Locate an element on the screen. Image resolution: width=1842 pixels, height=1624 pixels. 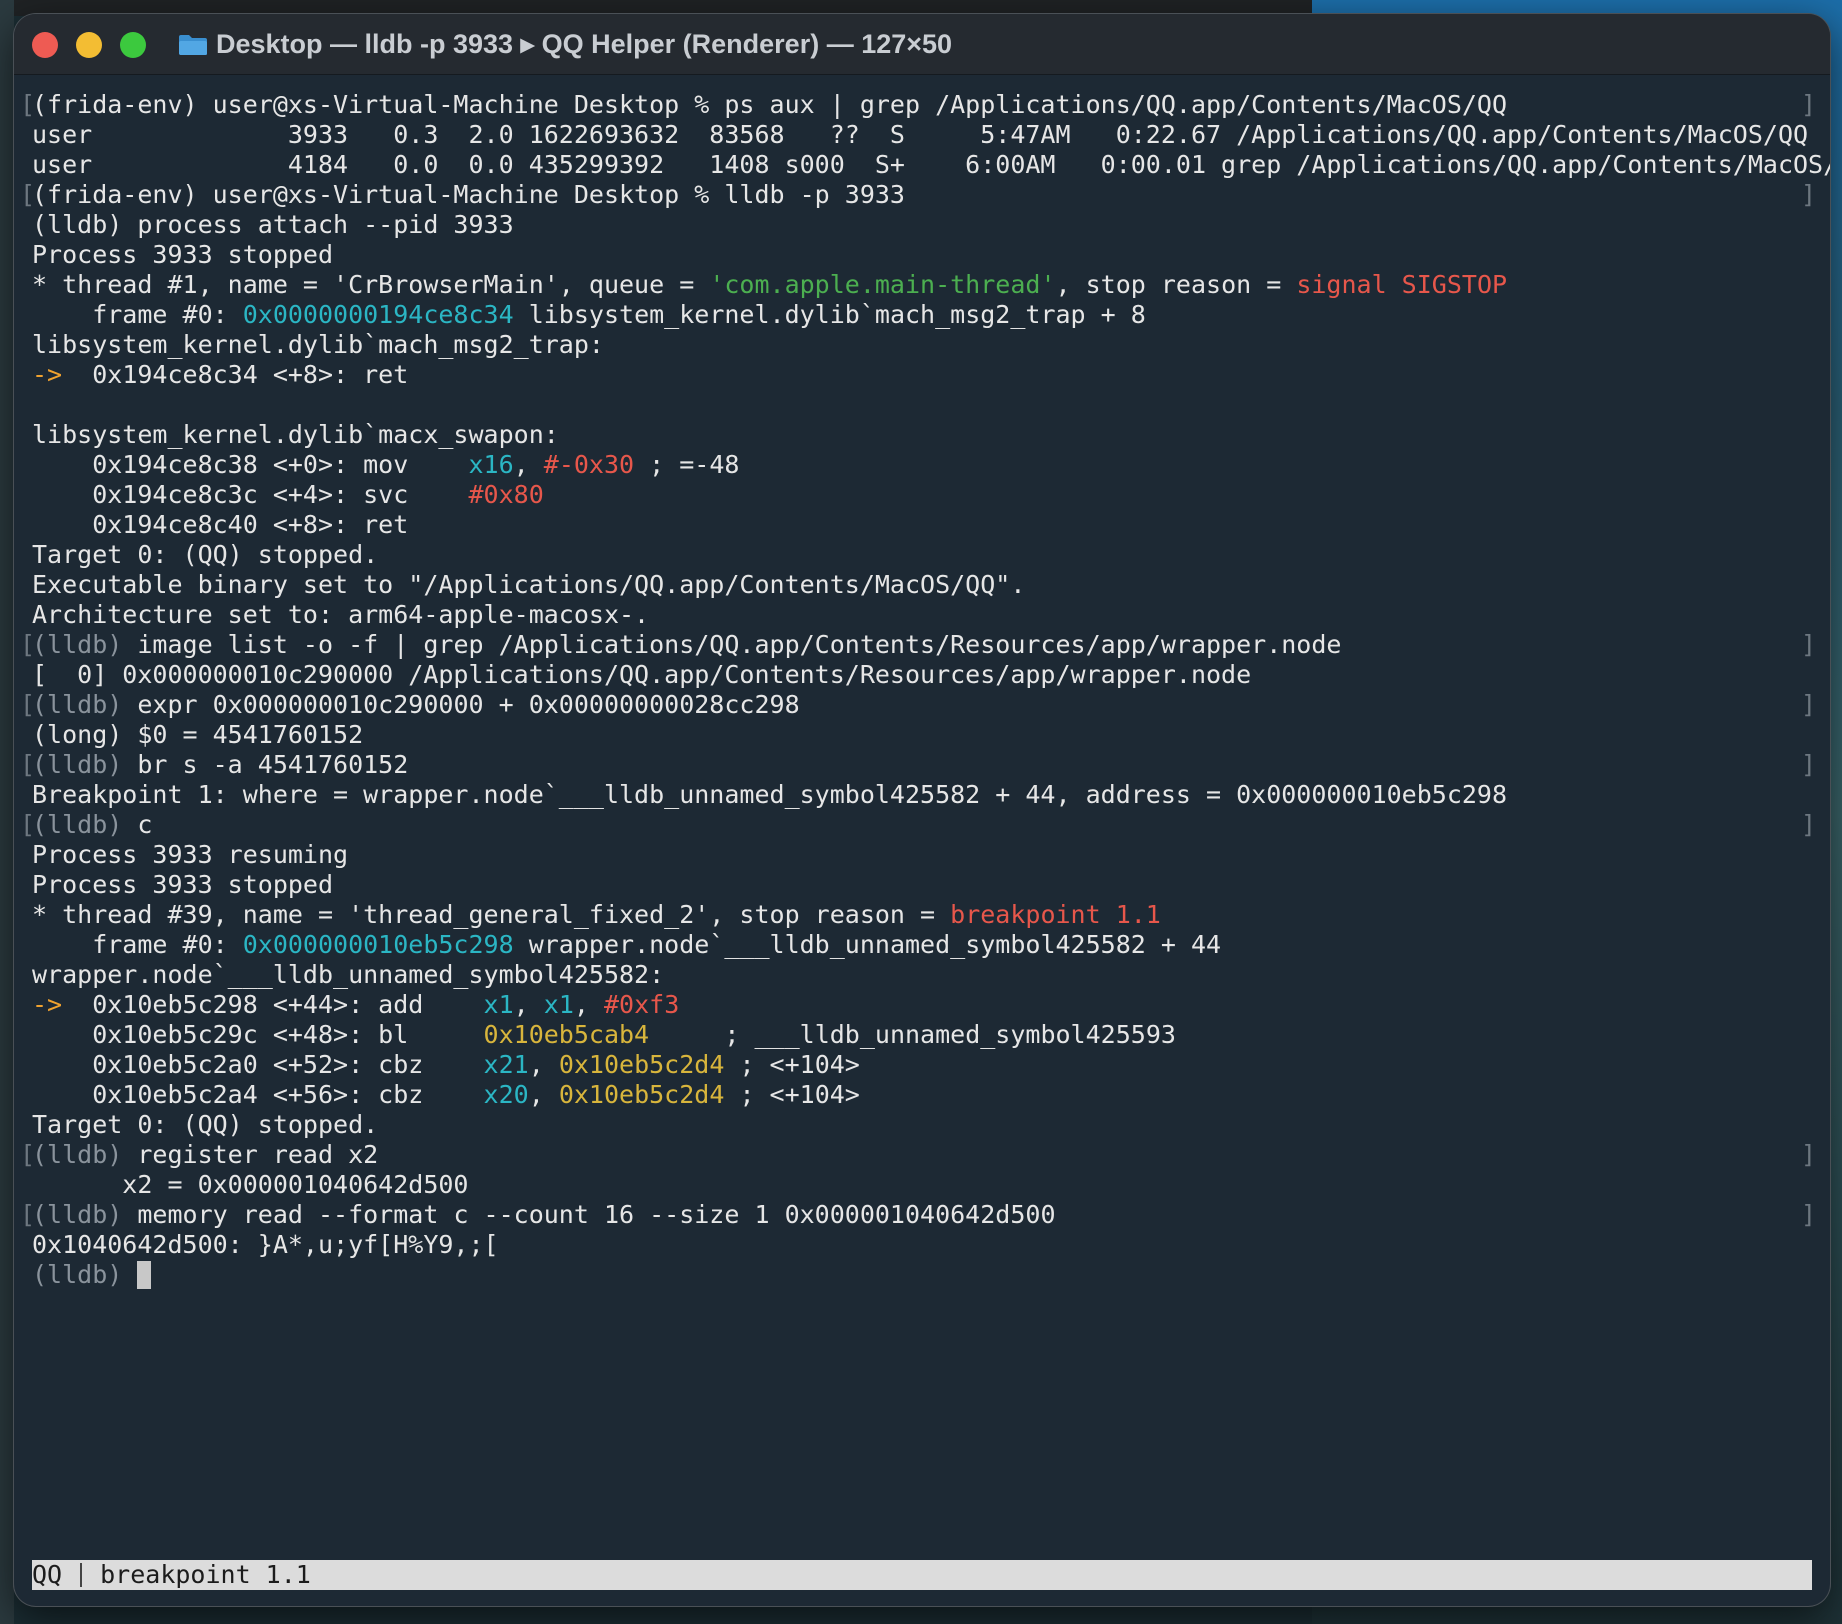
terminal-line: (lldb) is located at coordinates (922, 1275).